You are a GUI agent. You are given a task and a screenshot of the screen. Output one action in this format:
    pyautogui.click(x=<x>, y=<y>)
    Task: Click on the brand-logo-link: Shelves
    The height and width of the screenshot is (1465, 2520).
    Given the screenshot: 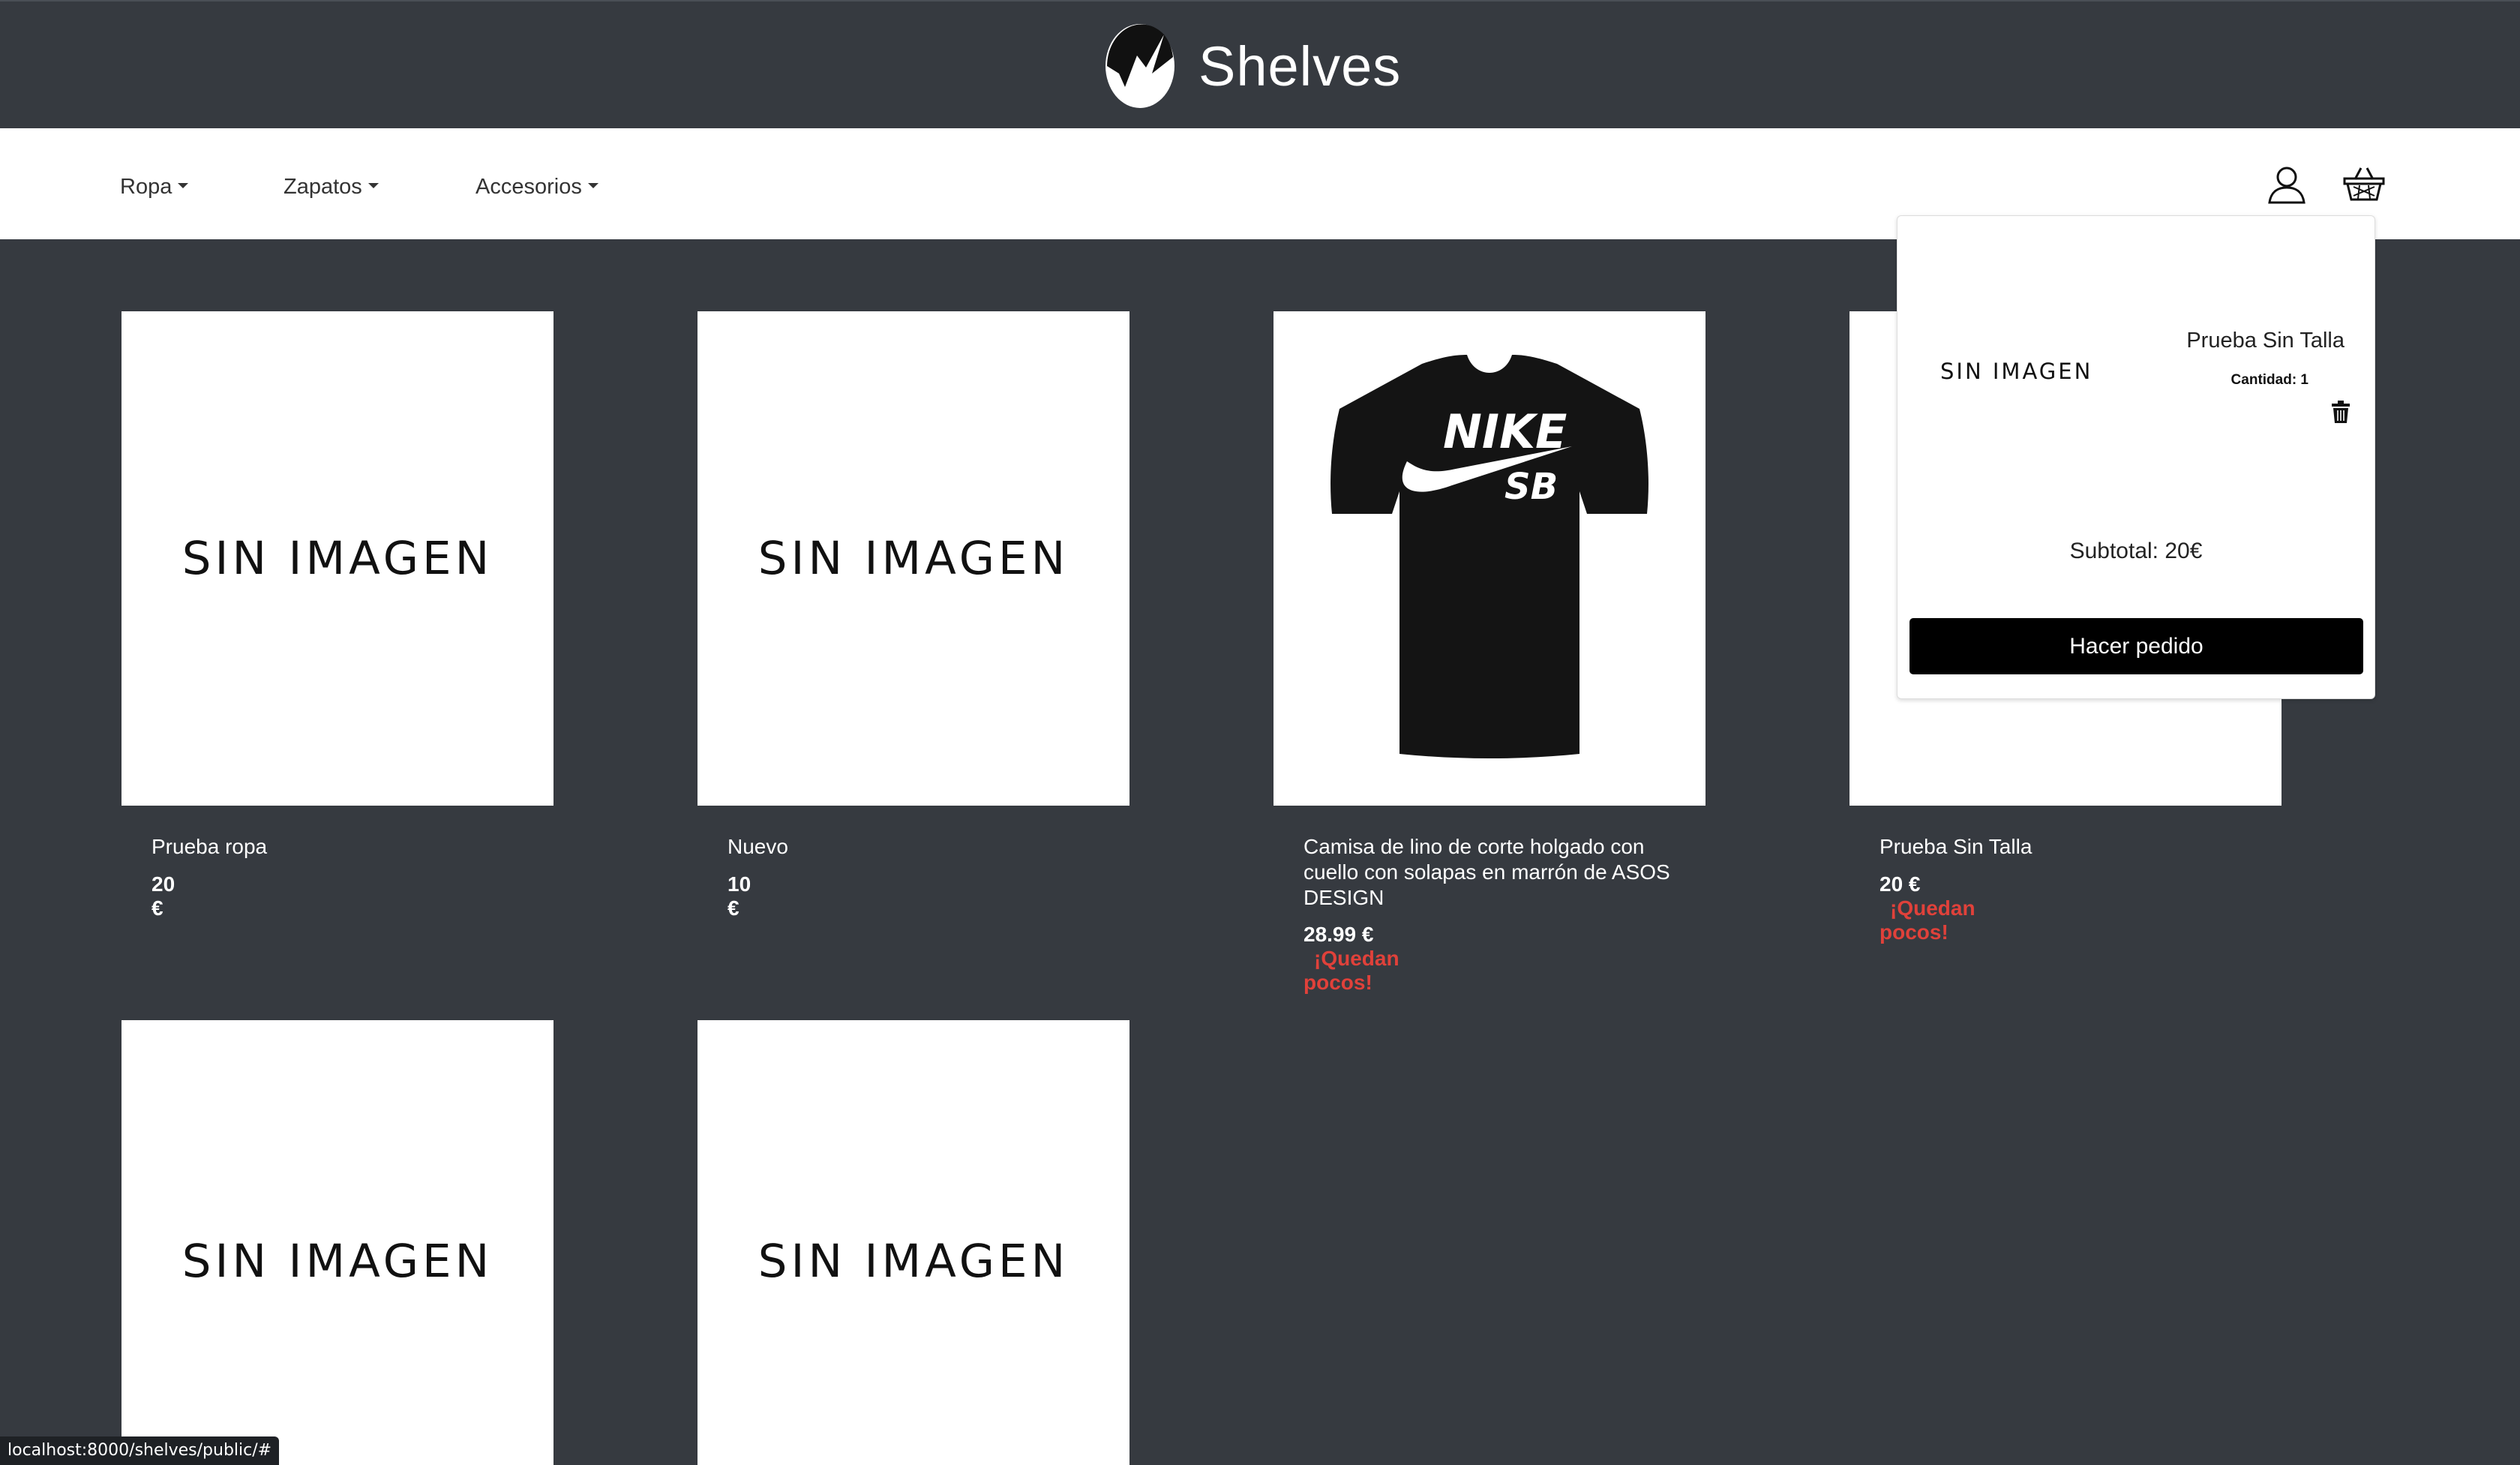 What is the action you would take?
    pyautogui.click(x=1251, y=66)
    